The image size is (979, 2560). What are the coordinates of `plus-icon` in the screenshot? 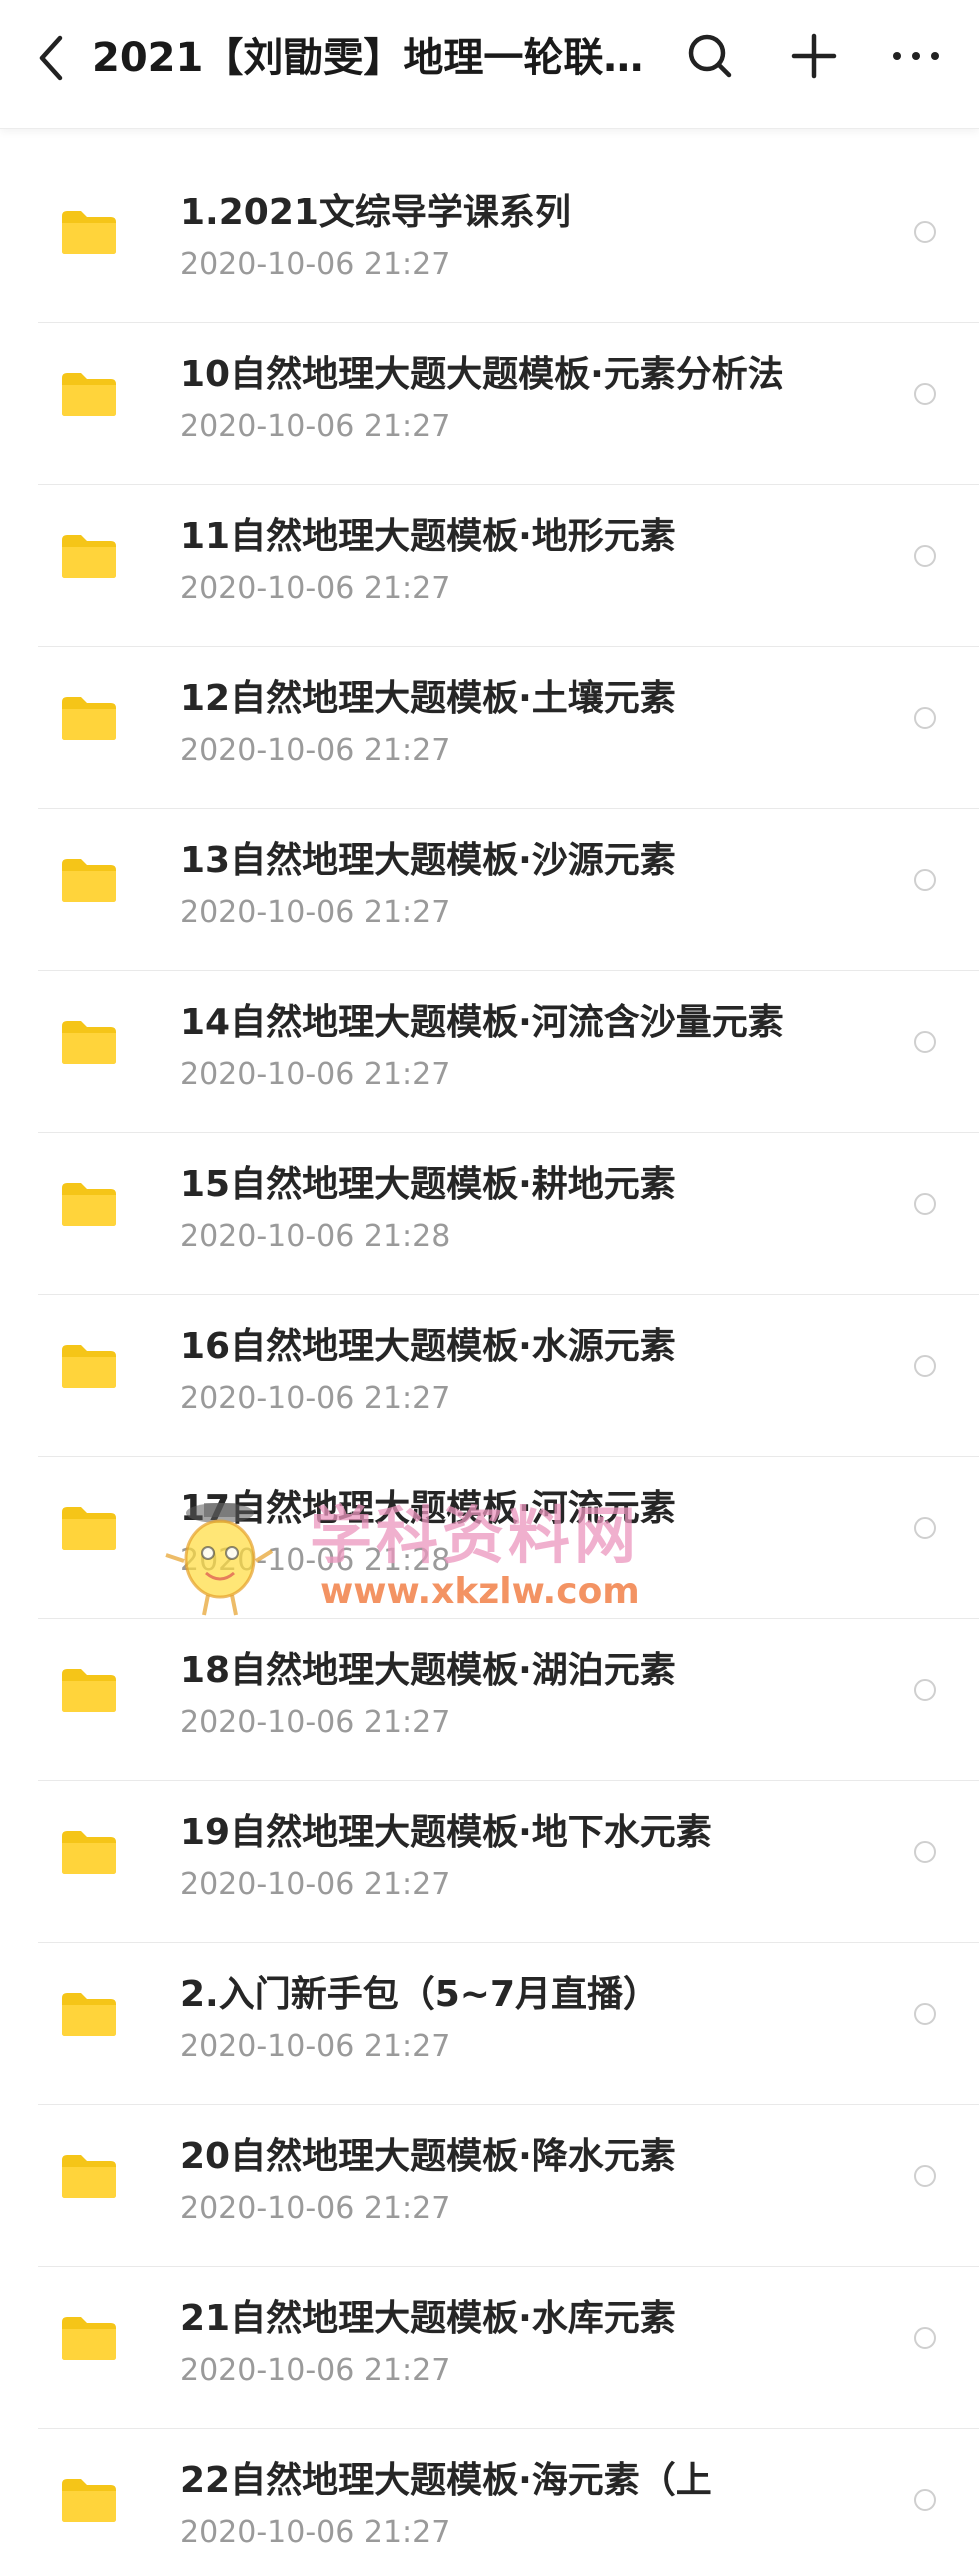 It's located at (814, 56).